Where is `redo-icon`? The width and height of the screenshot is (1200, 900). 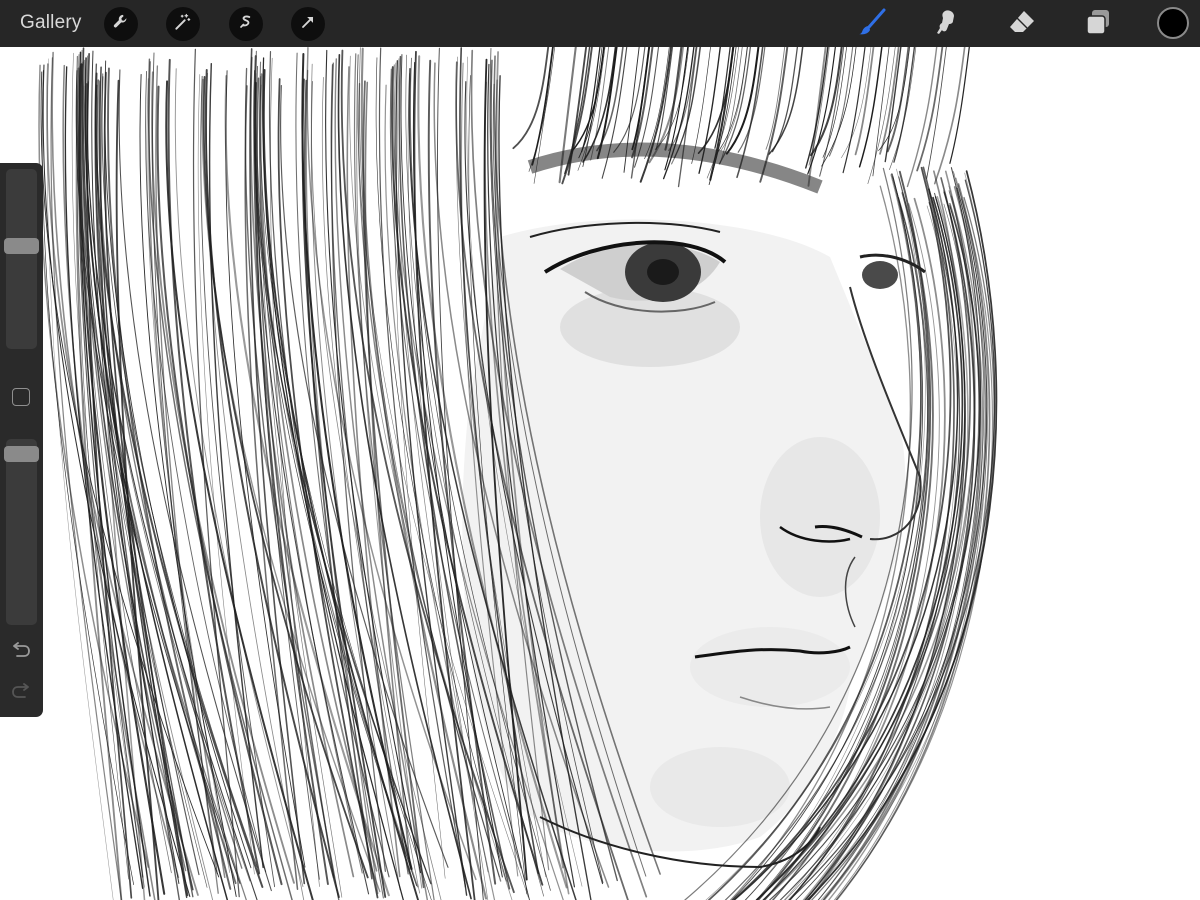
redo-icon is located at coordinates (21, 694).